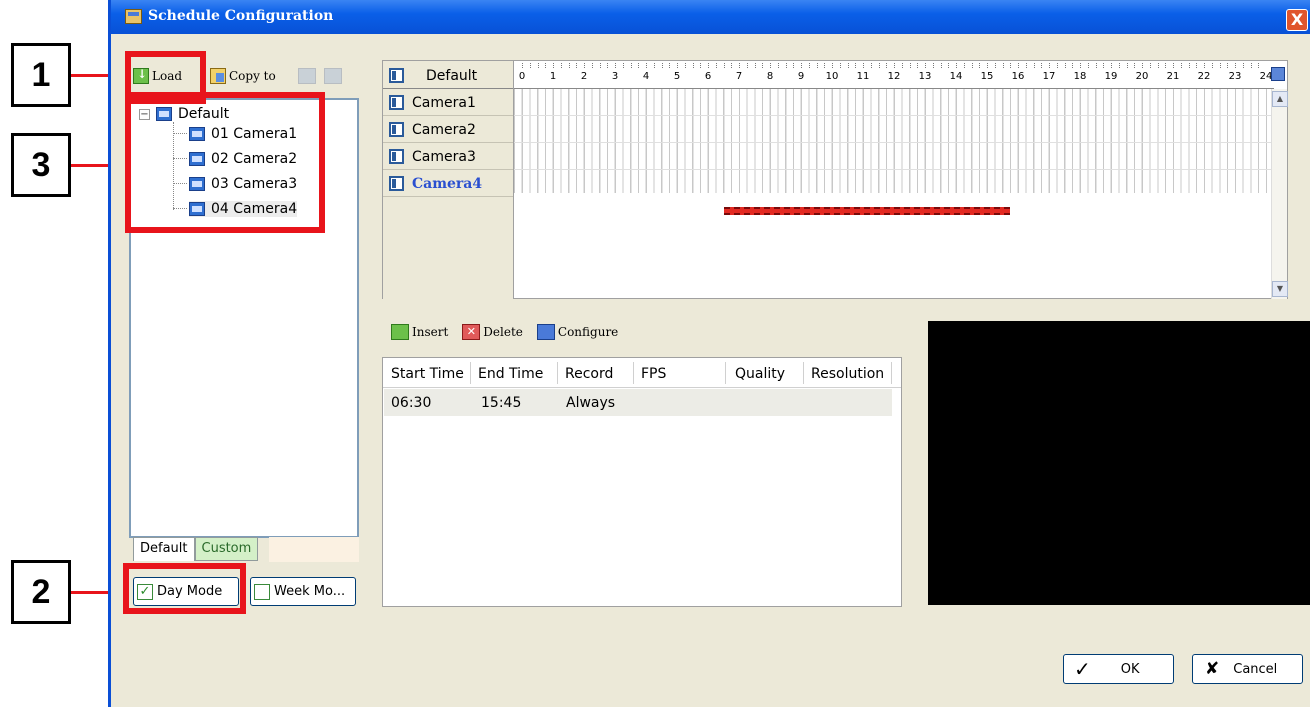 The width and height of the screenshot is (1310, 707). What do you see at coordinates (894, 141) in the screenshot?
I see `timeline-grid` at bounding box center [894, 141].